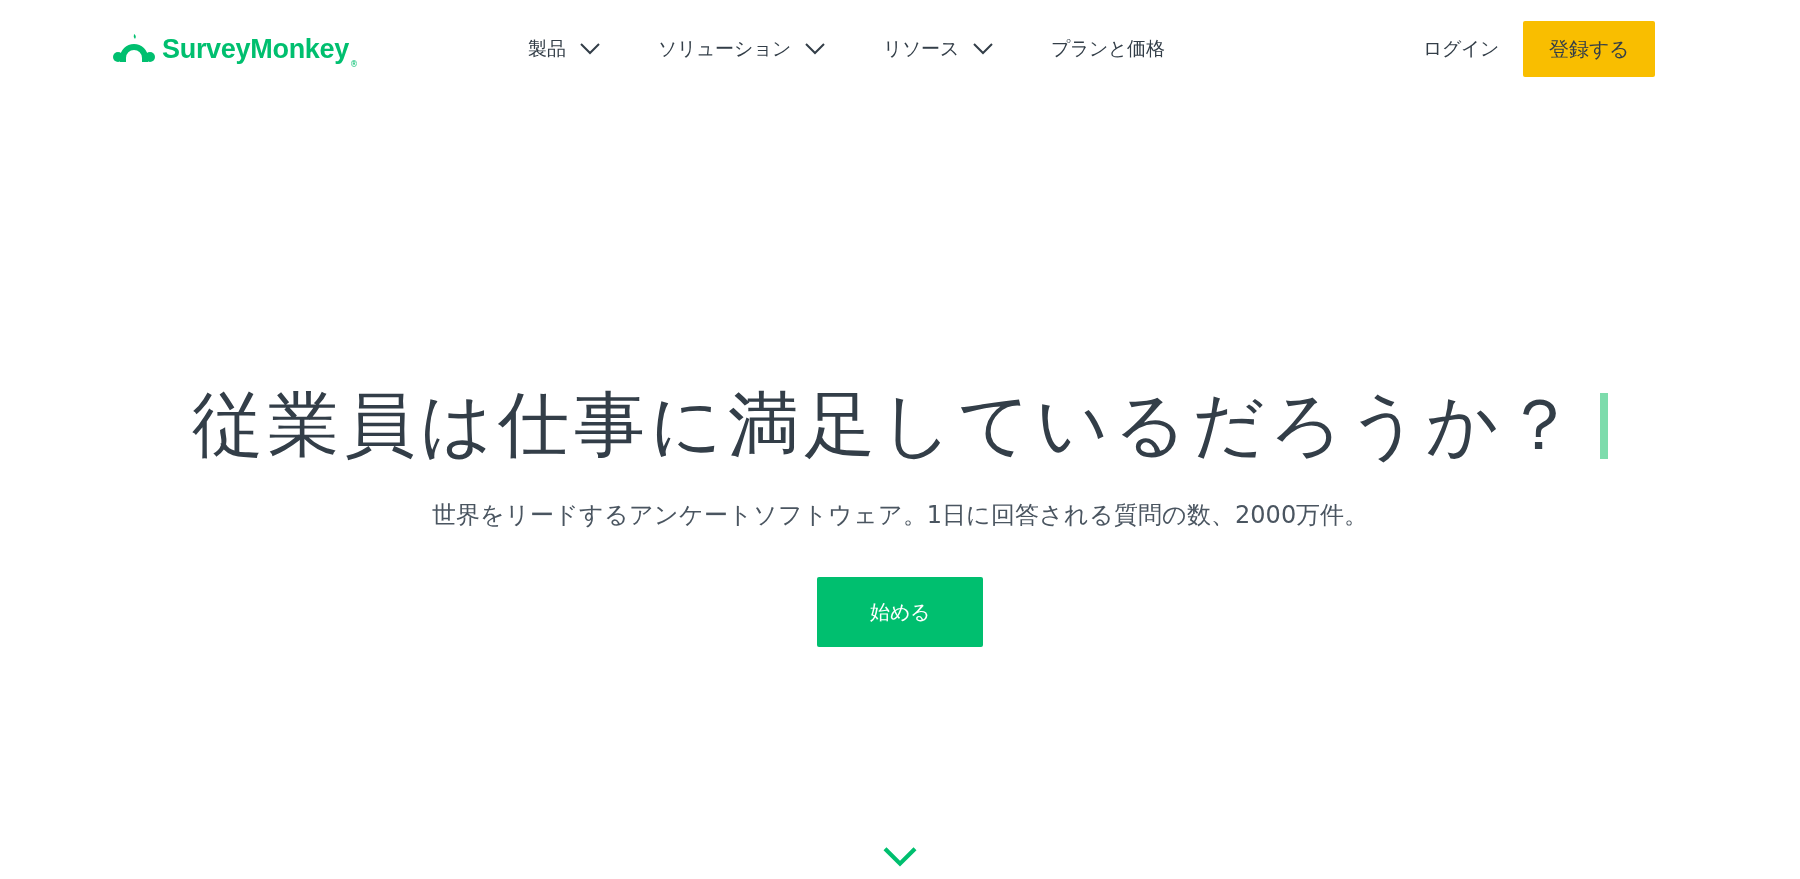 This screenshot has height=879, width=1800. What do you see at coordinates (938, 49) in the screenshot?
I see `nav-link: リソース` at bounding box center [938, 49].